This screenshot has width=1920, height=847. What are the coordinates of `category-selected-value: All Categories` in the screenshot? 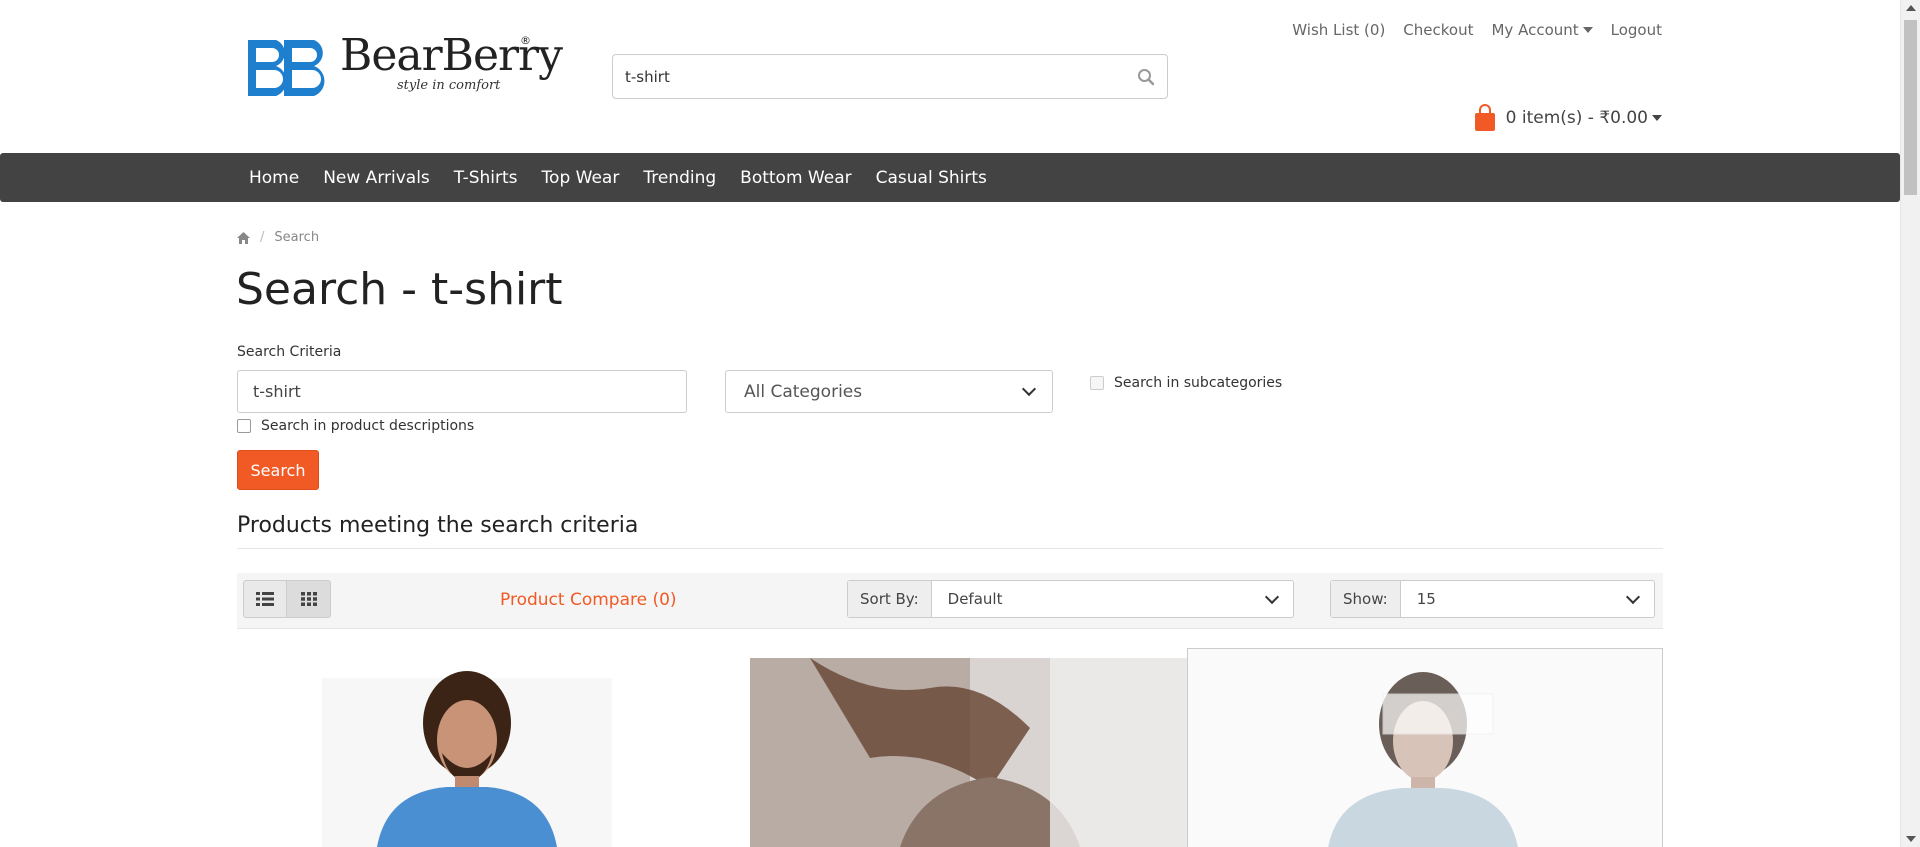 It's located at (803, 391).